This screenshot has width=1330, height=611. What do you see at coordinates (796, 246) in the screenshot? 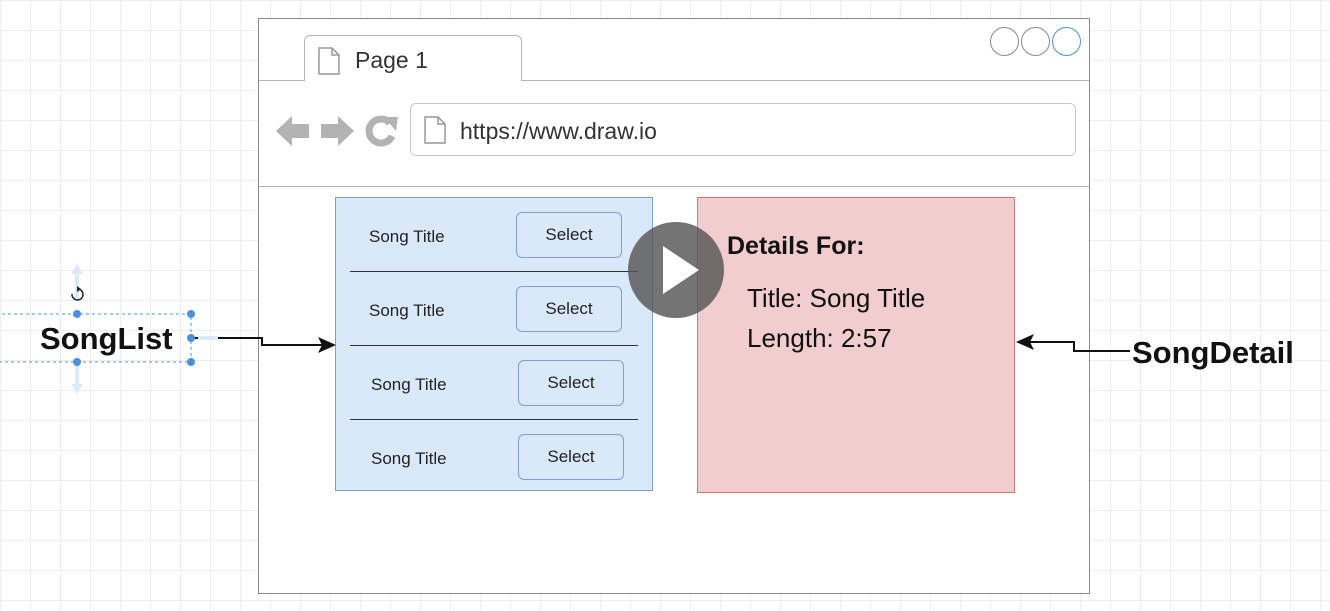
I see `detail-heading: Details For:` at bounding box center [796, 246].